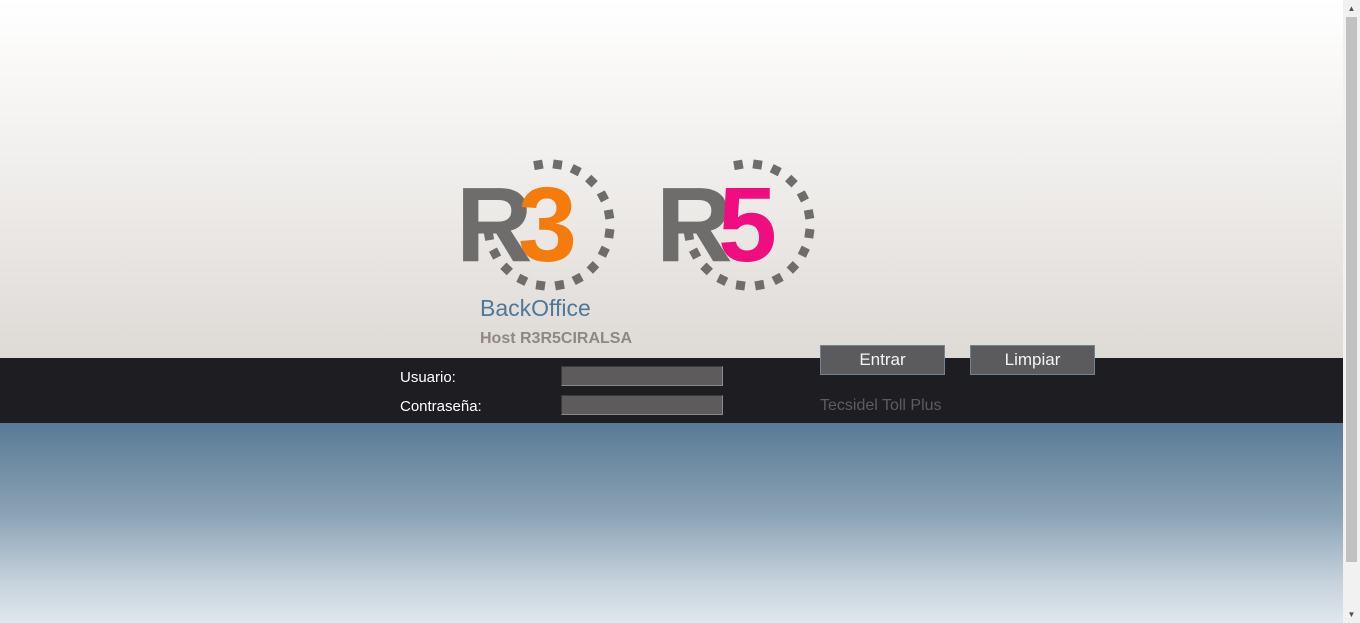 This screenshot has height=623, width=1360. What do you see at coordinates (1032, 360) in the screenshot?
I see `clear-button: Limpiar` at bounding box center [1032, 360].